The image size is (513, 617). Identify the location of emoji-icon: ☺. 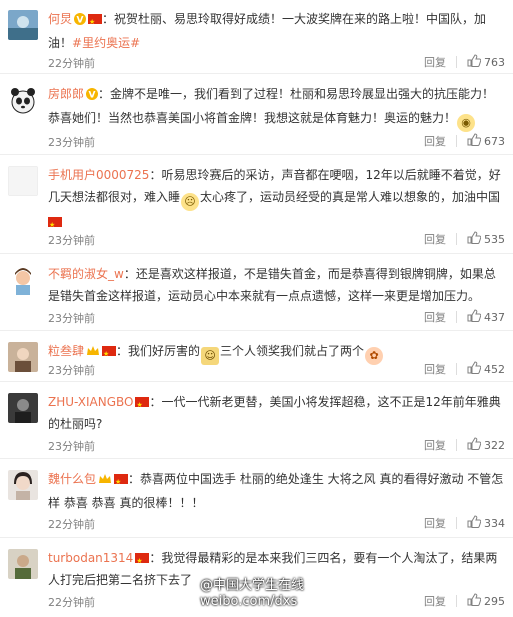
(210, 356).